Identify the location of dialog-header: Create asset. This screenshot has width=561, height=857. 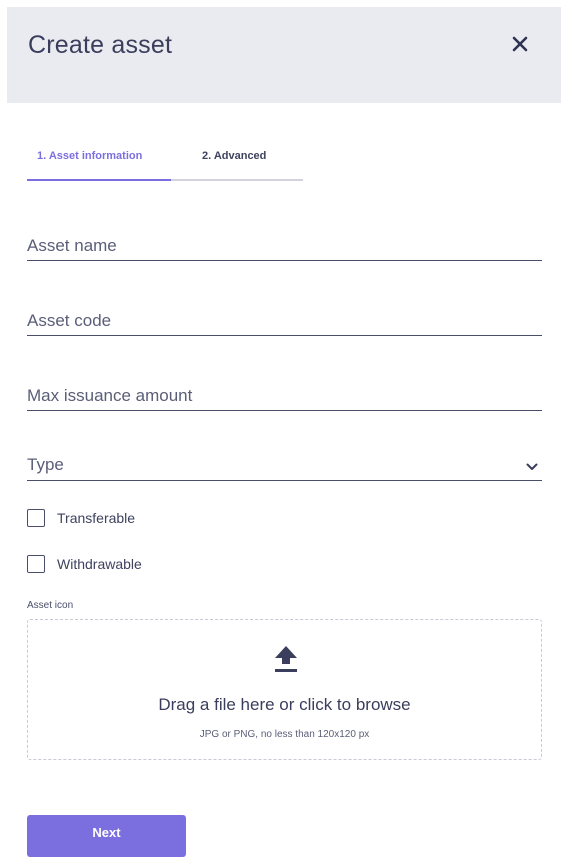
(284, 55).